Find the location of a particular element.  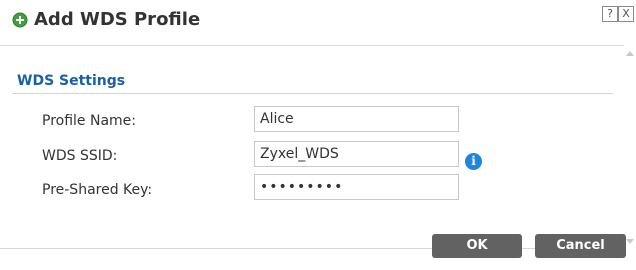

help-button: ? is located at coordinates (610, 14).